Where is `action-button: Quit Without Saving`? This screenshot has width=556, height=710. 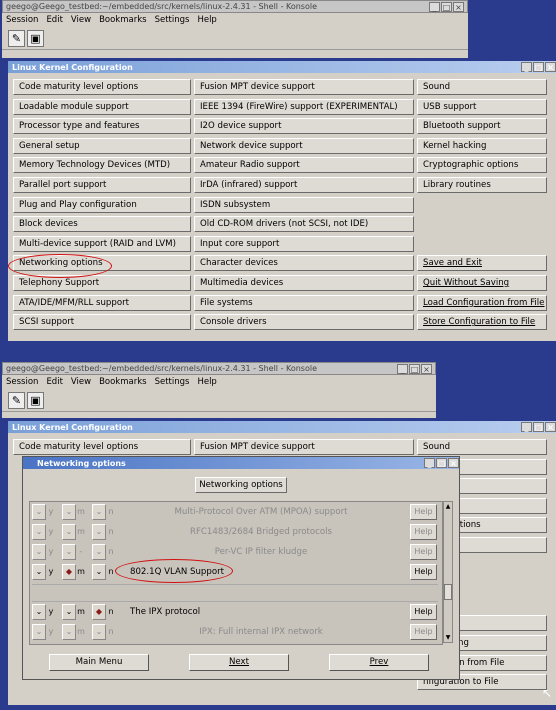
action-button: Quit Without Saving is located at coordinates (482, 283).